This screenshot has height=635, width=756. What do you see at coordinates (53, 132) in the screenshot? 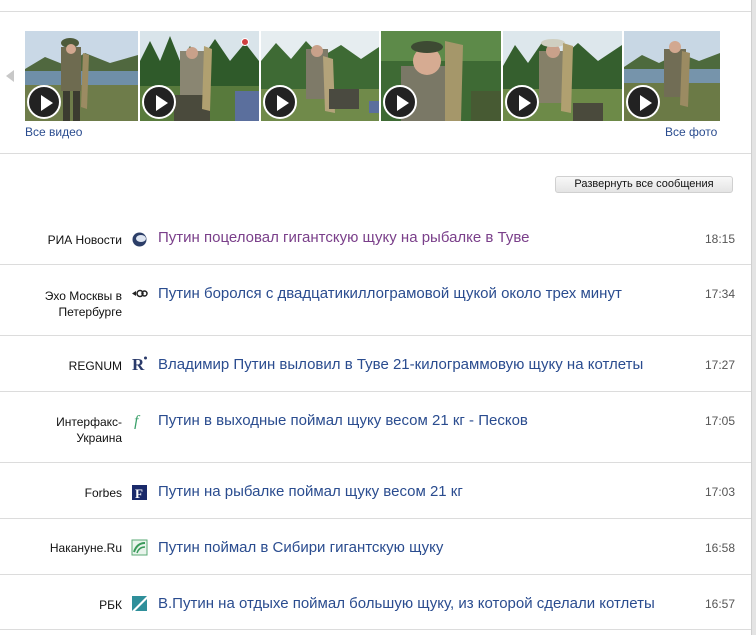
I see `all-video-link: Все видео` at bounding box center [53, 132].